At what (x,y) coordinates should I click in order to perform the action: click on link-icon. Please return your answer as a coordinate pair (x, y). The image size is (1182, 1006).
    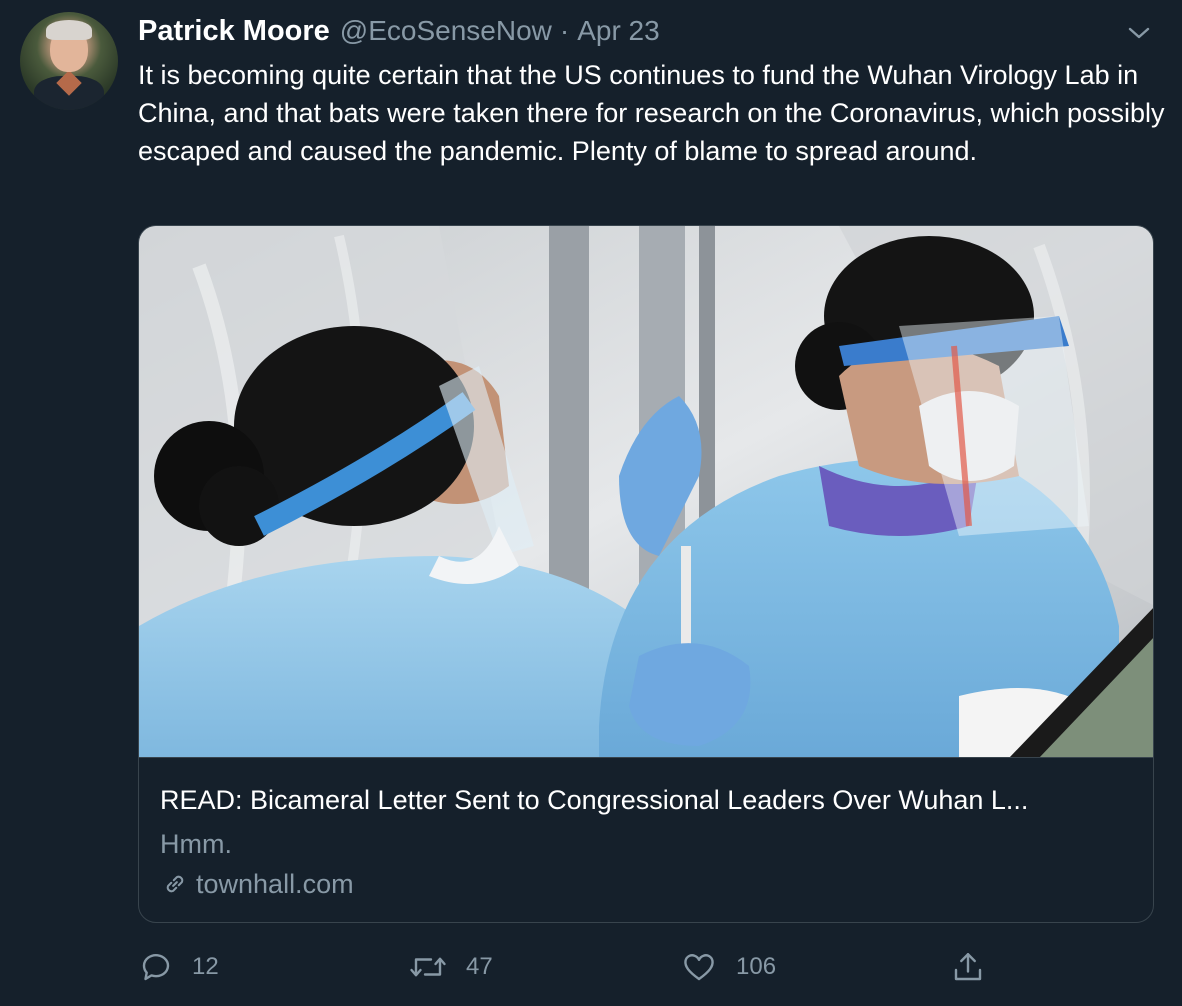
    Looking at the image, I should click on (175, 884).